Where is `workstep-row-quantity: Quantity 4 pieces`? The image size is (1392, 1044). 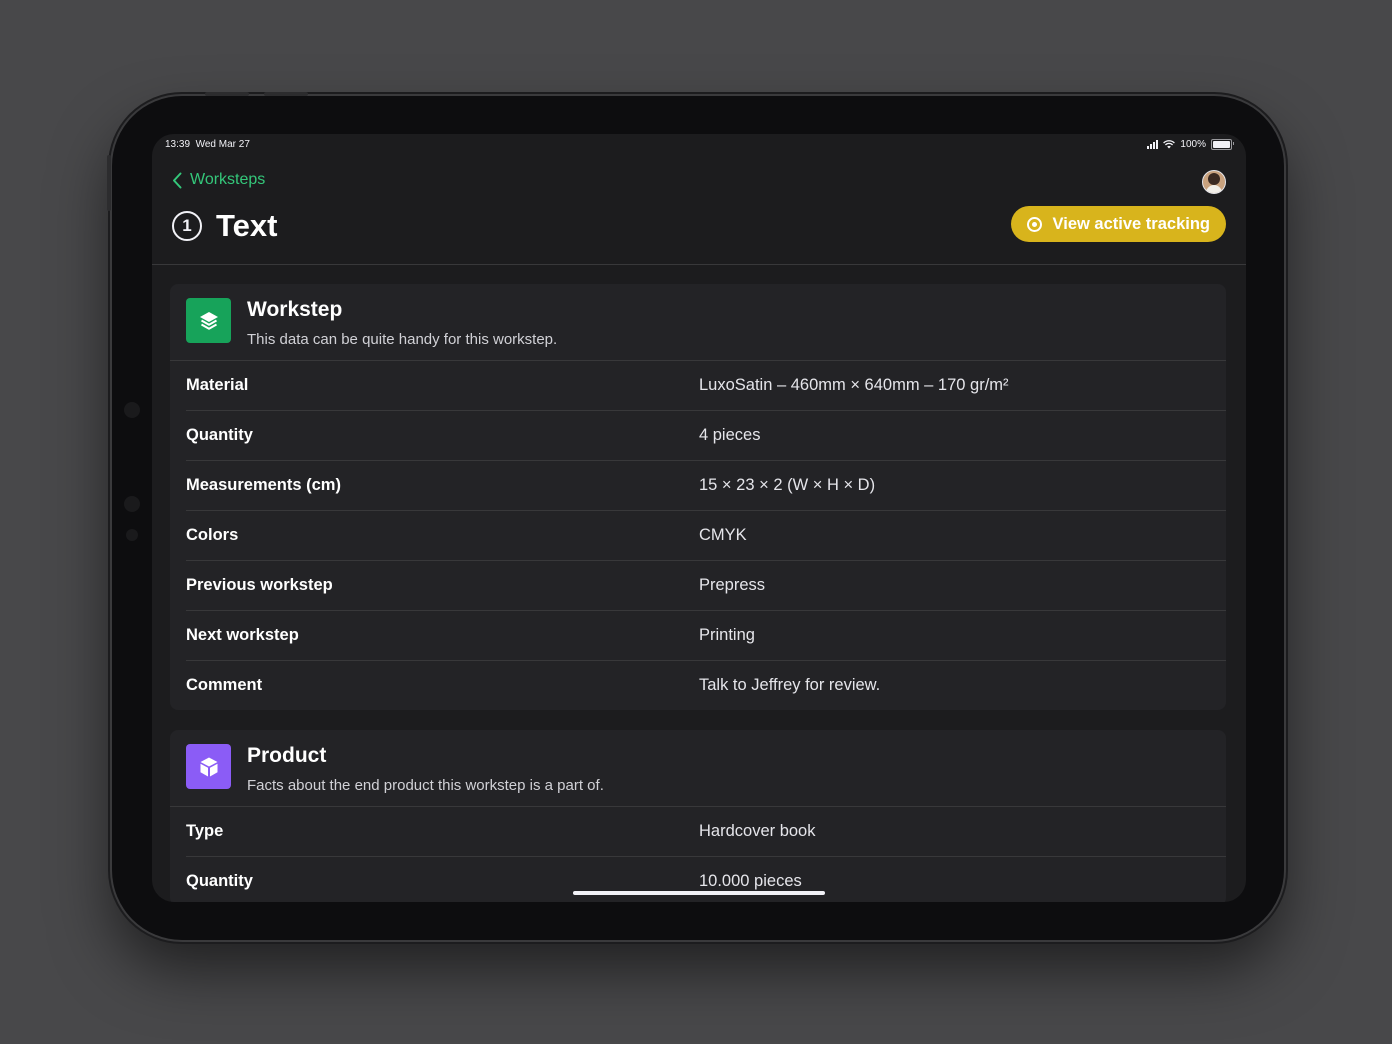
workstep-row-quantity: Quantity 4 pieces is located at coordinates (706, 436).